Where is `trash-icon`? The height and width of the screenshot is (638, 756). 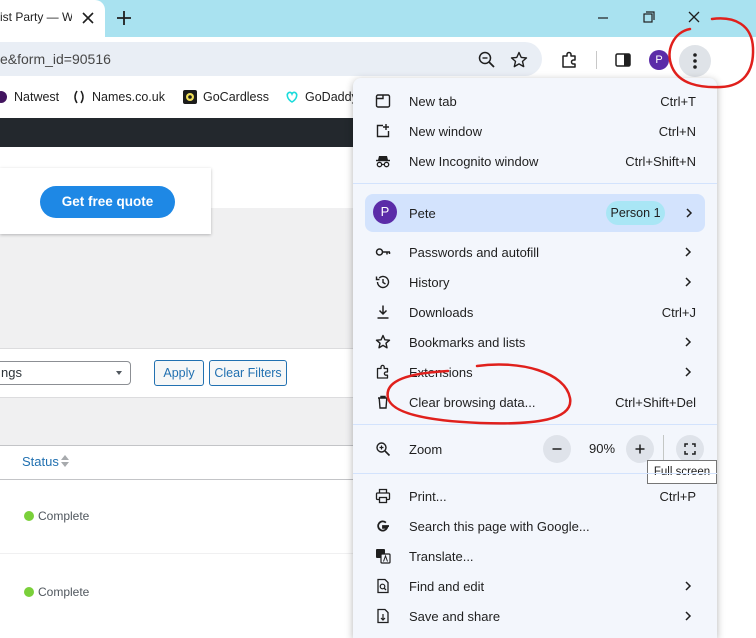 trash-icon is located at coordinates (383, 402).